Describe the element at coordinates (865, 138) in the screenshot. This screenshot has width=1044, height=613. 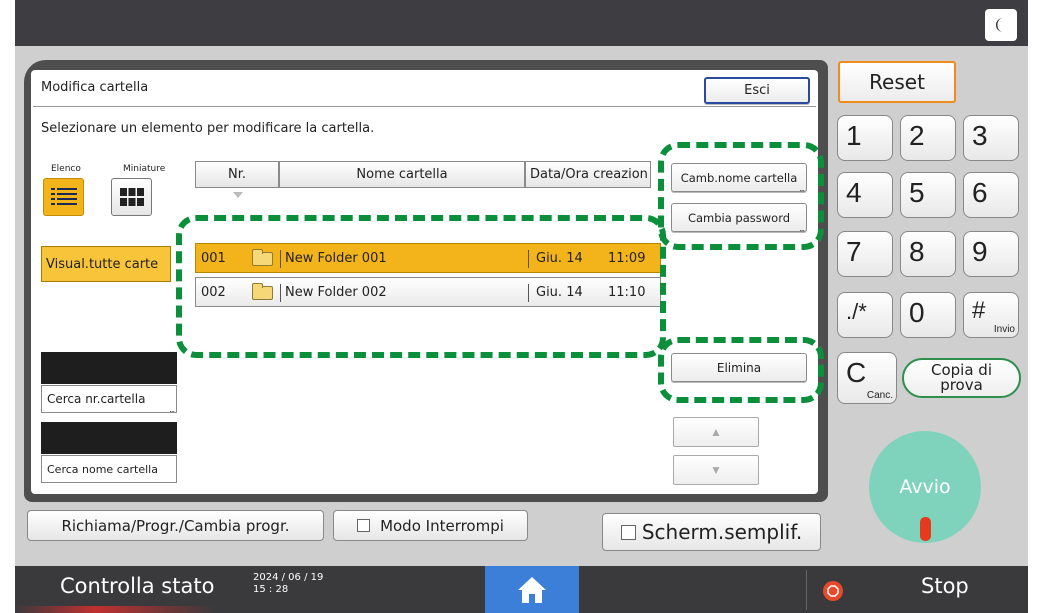
I see `key-1: 1` at that location.